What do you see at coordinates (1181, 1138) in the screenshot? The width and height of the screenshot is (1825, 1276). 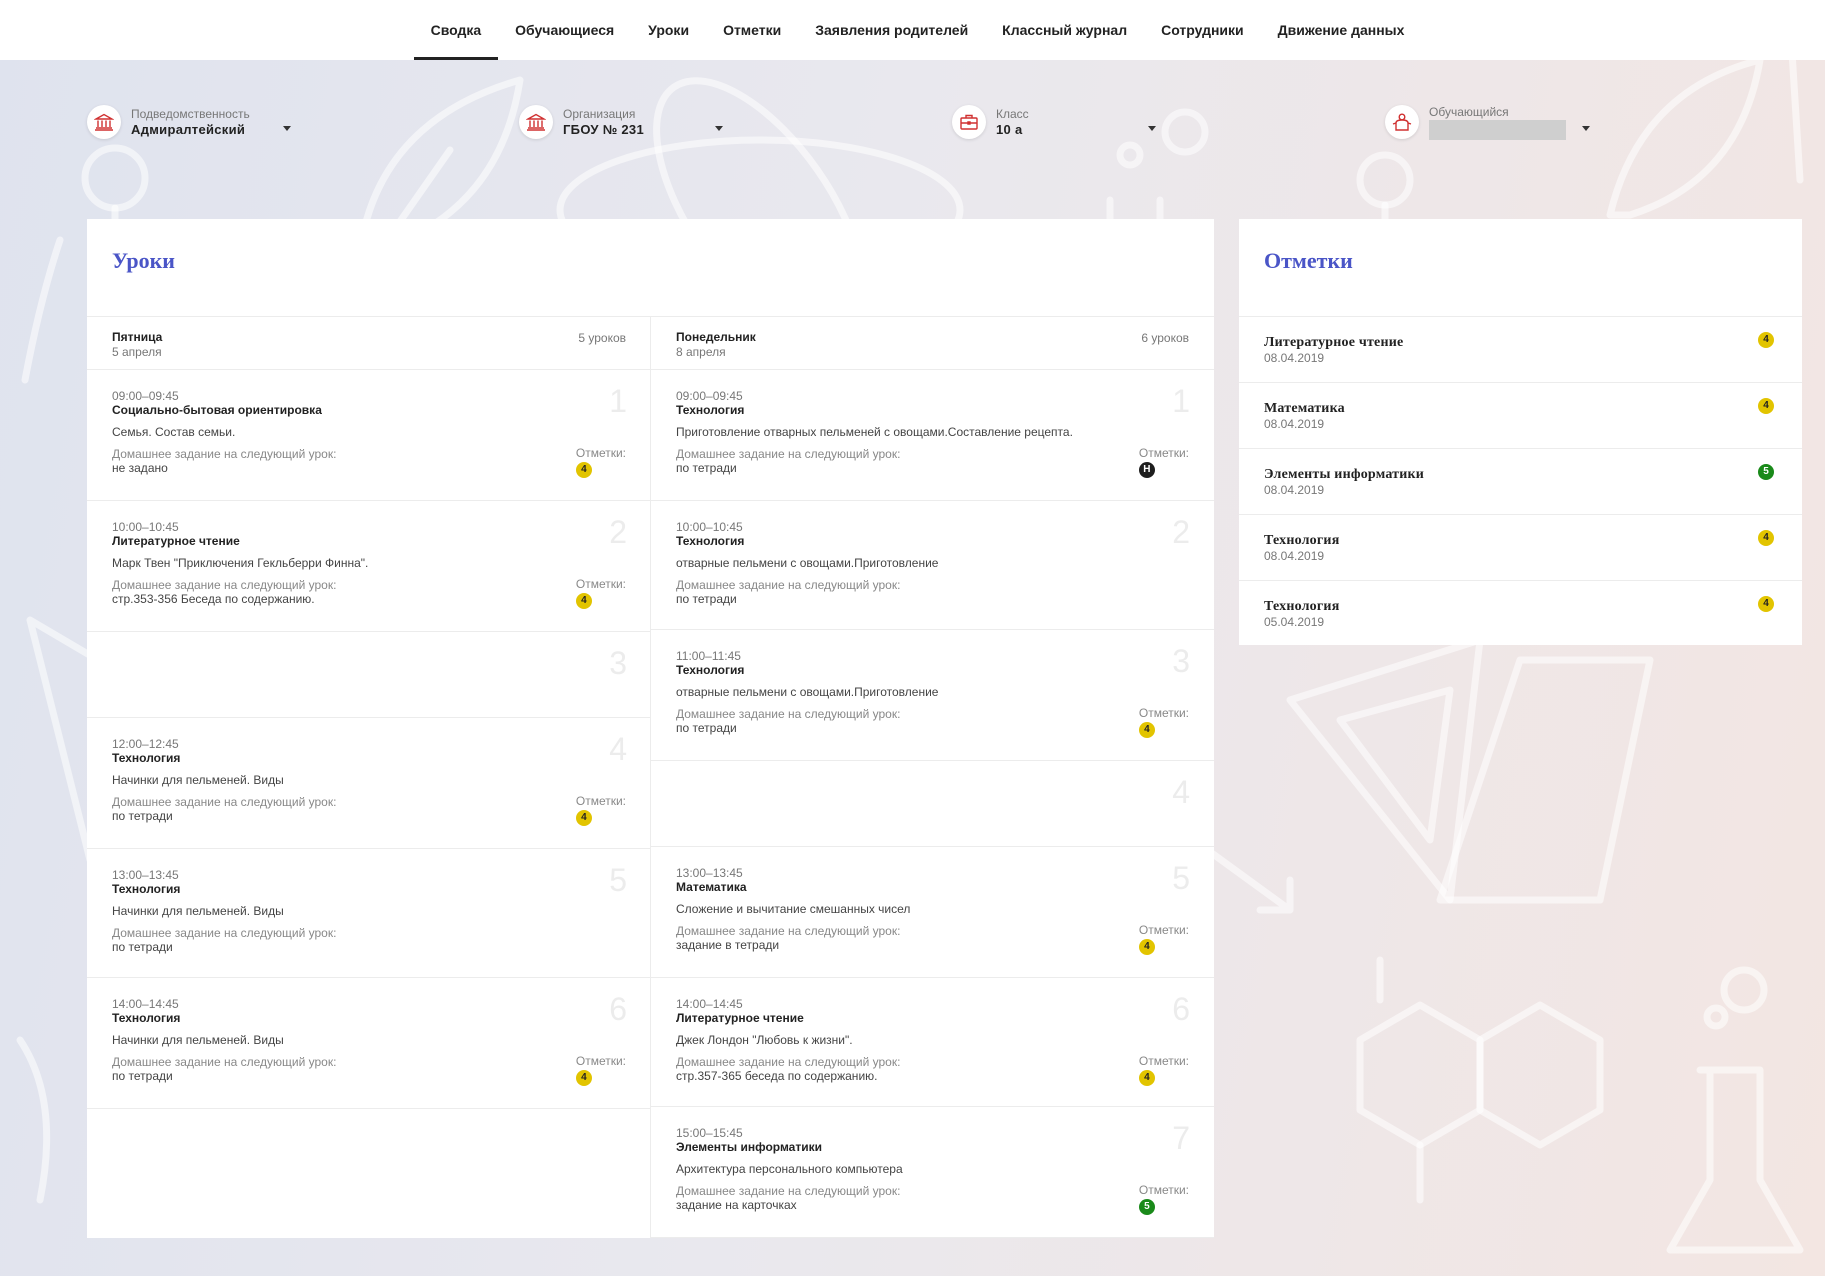 I see `lesson-number: 7` at bounding box center [1181, 1138].